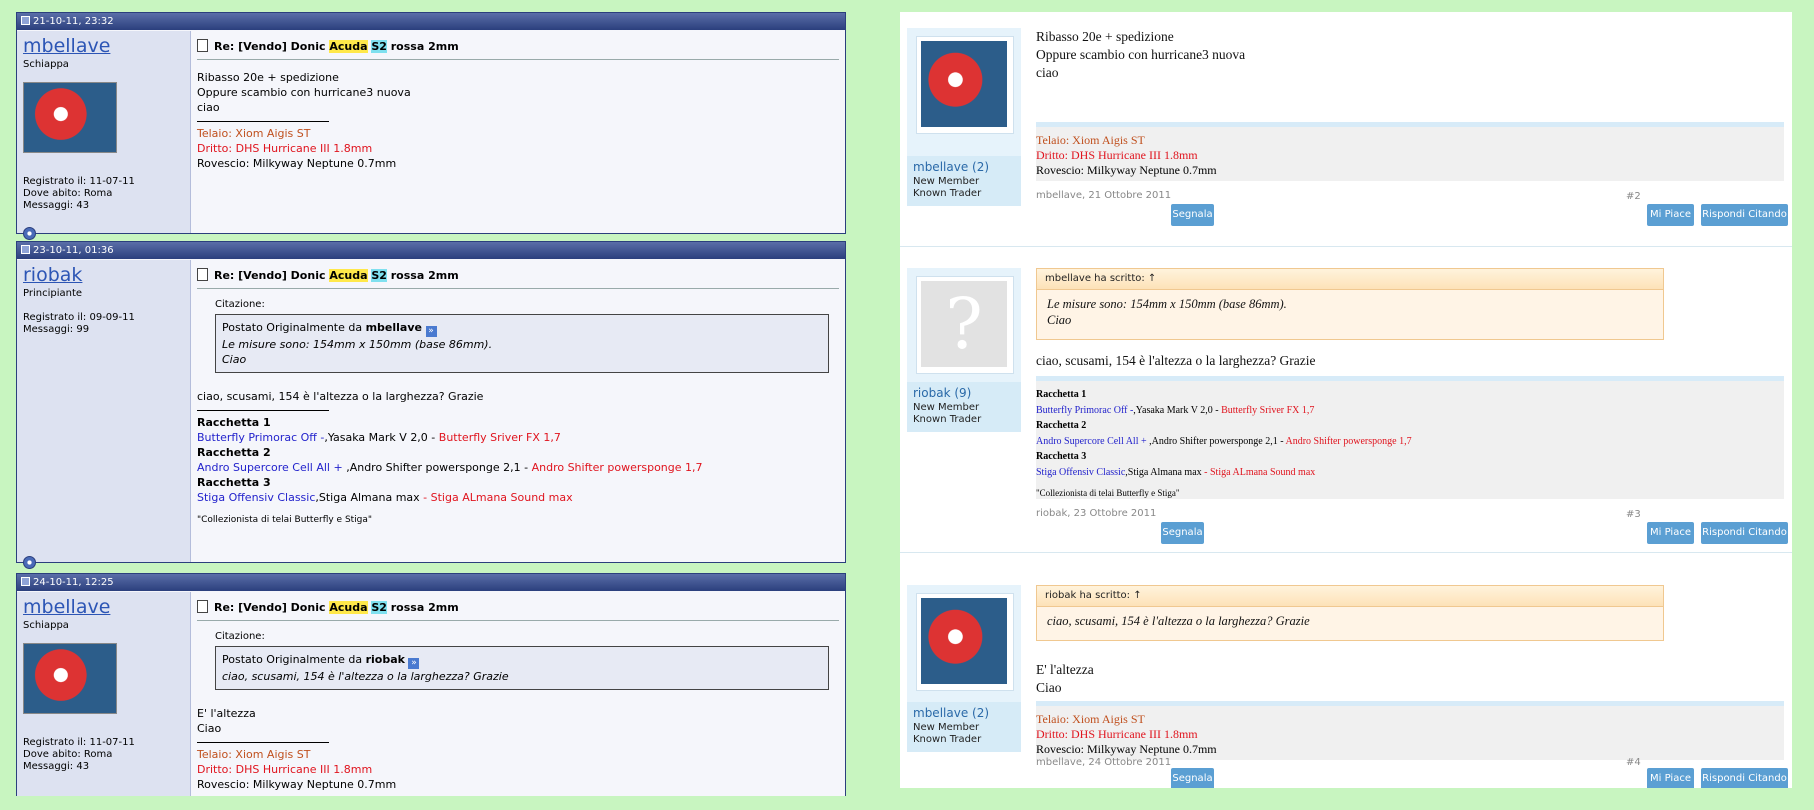 This screenshot has height=810, width=1814. What do you see at coordinates (53, 293) in the screenshot?
I see `user-rank: Principiante` at bounding box center [53, 293].